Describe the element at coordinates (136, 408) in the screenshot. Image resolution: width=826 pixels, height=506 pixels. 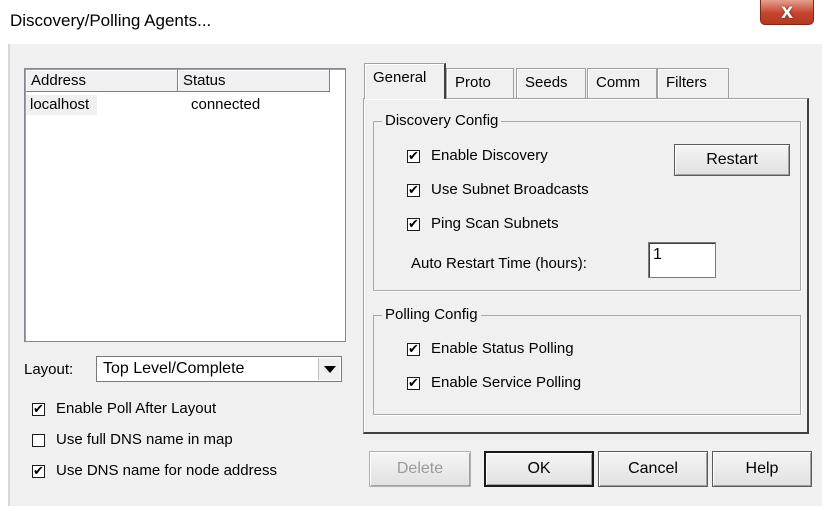
I see `enable-poll-after-layout-label: Enable Poll After Layout` at that location.